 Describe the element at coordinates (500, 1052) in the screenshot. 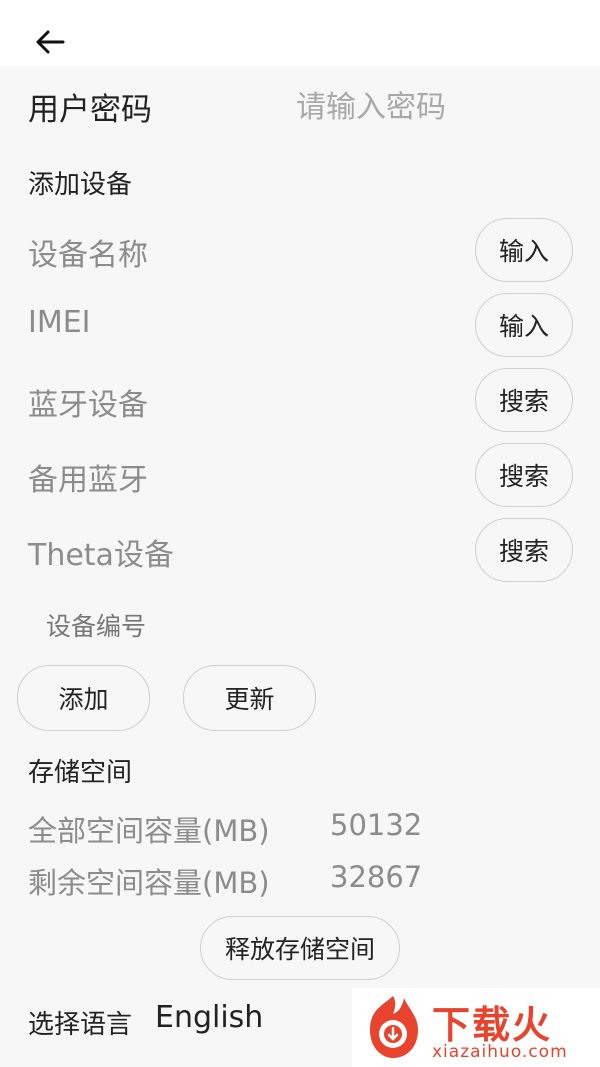

I see `watermark-url: xiazaihuo.com` at that location.